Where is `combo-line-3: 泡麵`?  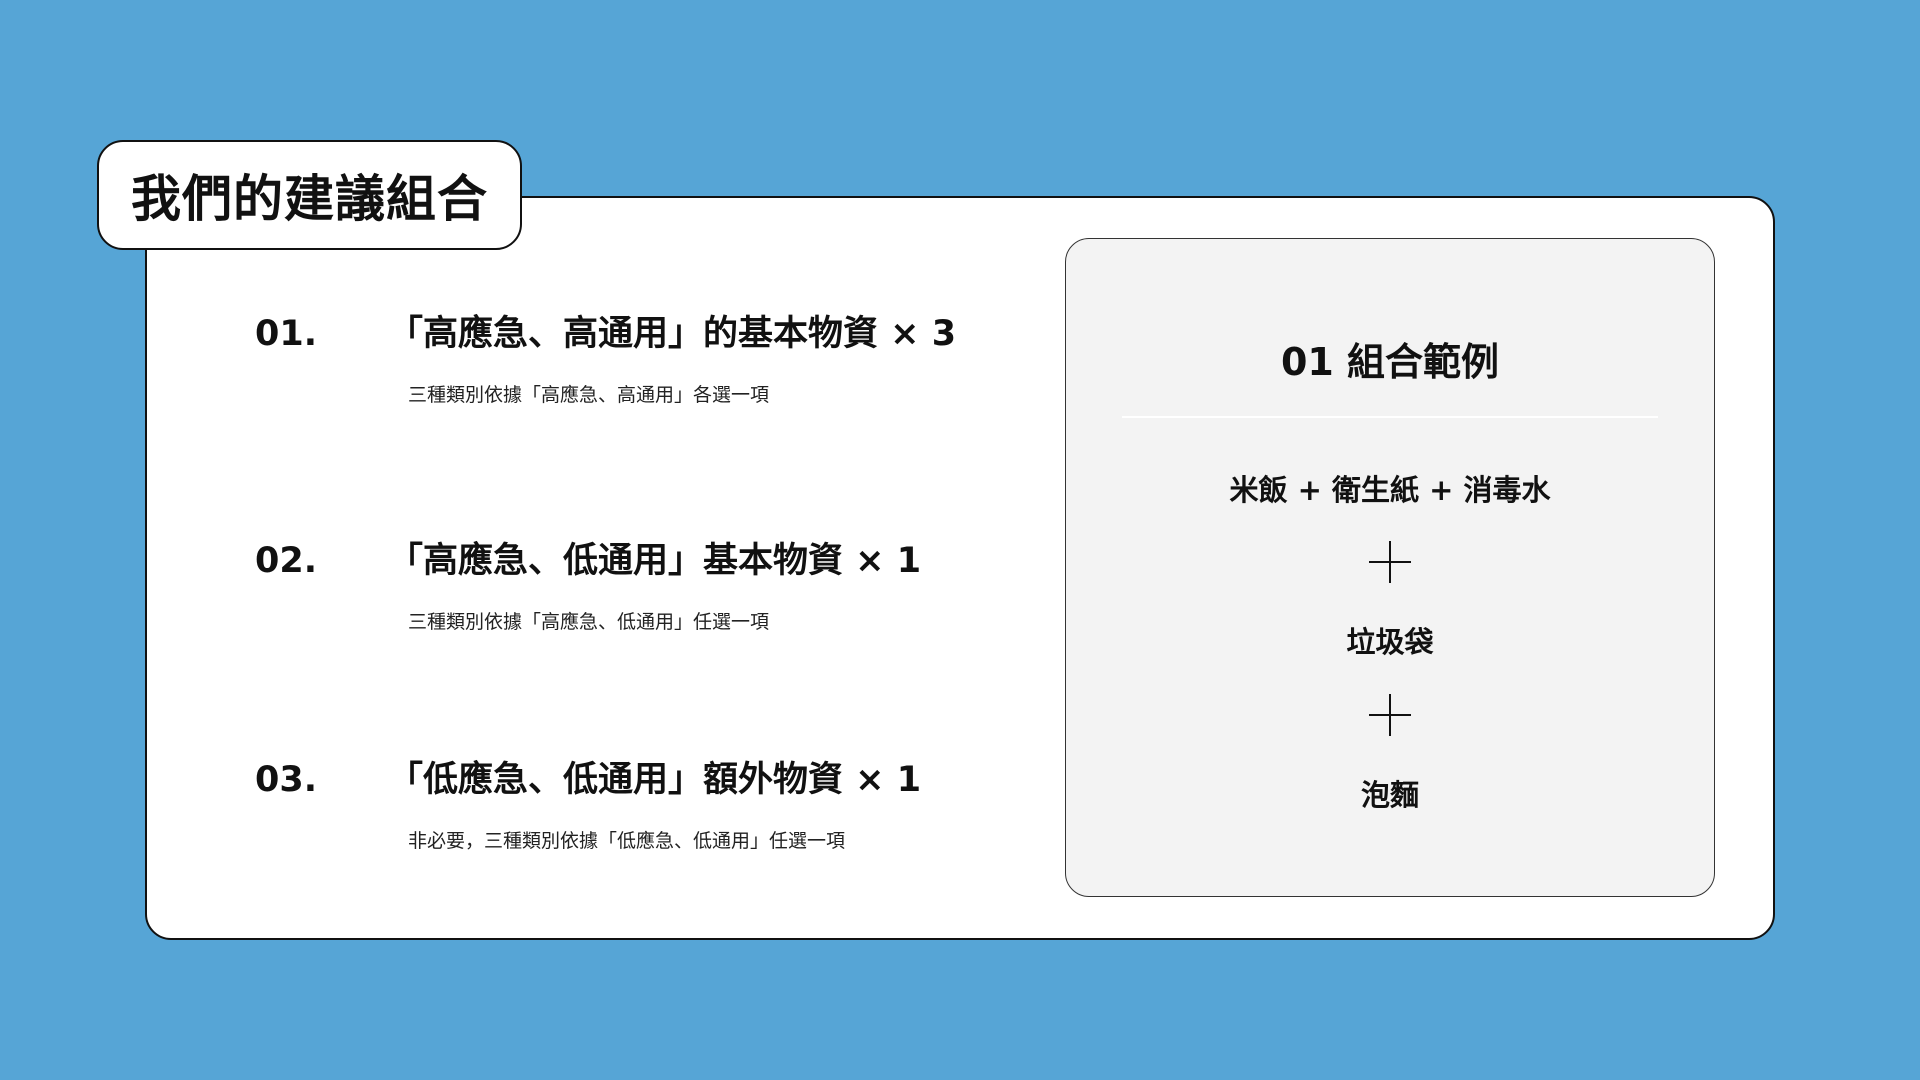 combo-line-3: 泡麵 is located at coordinates (1389, 795).